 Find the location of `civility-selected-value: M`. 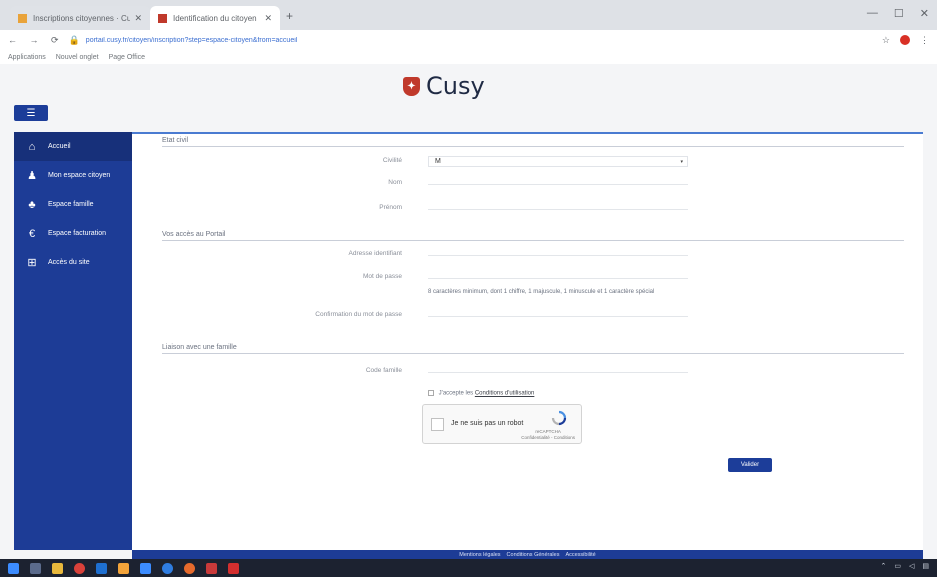

civility-selected-value: M is located at coordinates (438, 161).